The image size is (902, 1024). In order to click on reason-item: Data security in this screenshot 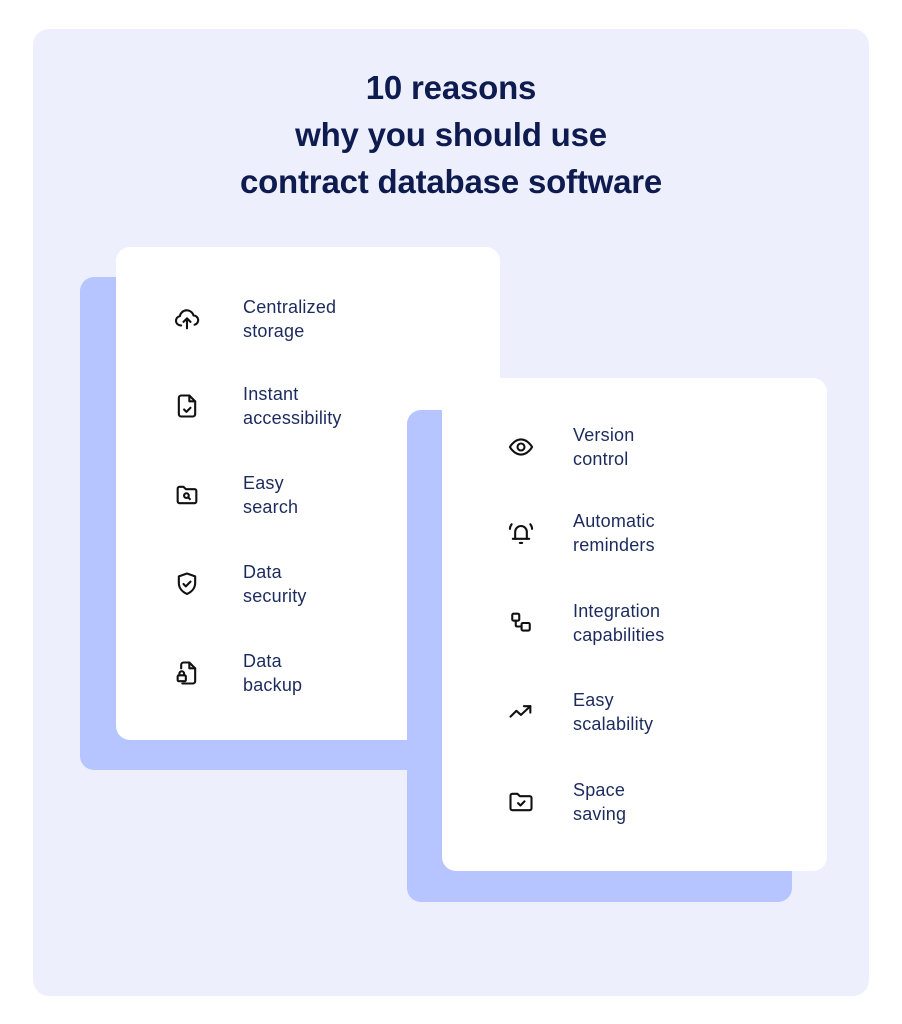, I will do `click(239, 584)`.